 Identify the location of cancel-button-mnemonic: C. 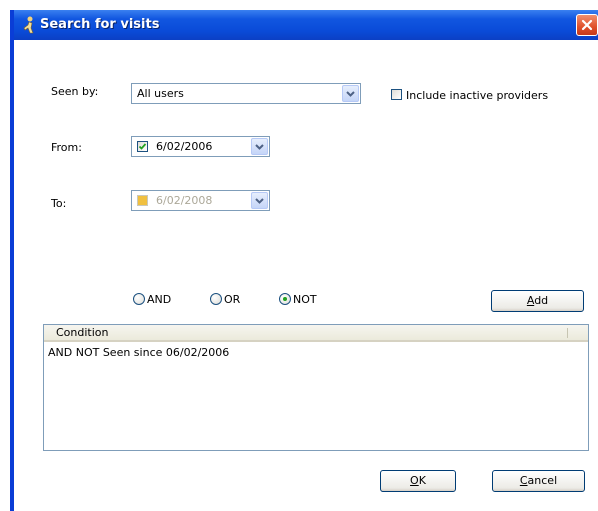
(523, 480).